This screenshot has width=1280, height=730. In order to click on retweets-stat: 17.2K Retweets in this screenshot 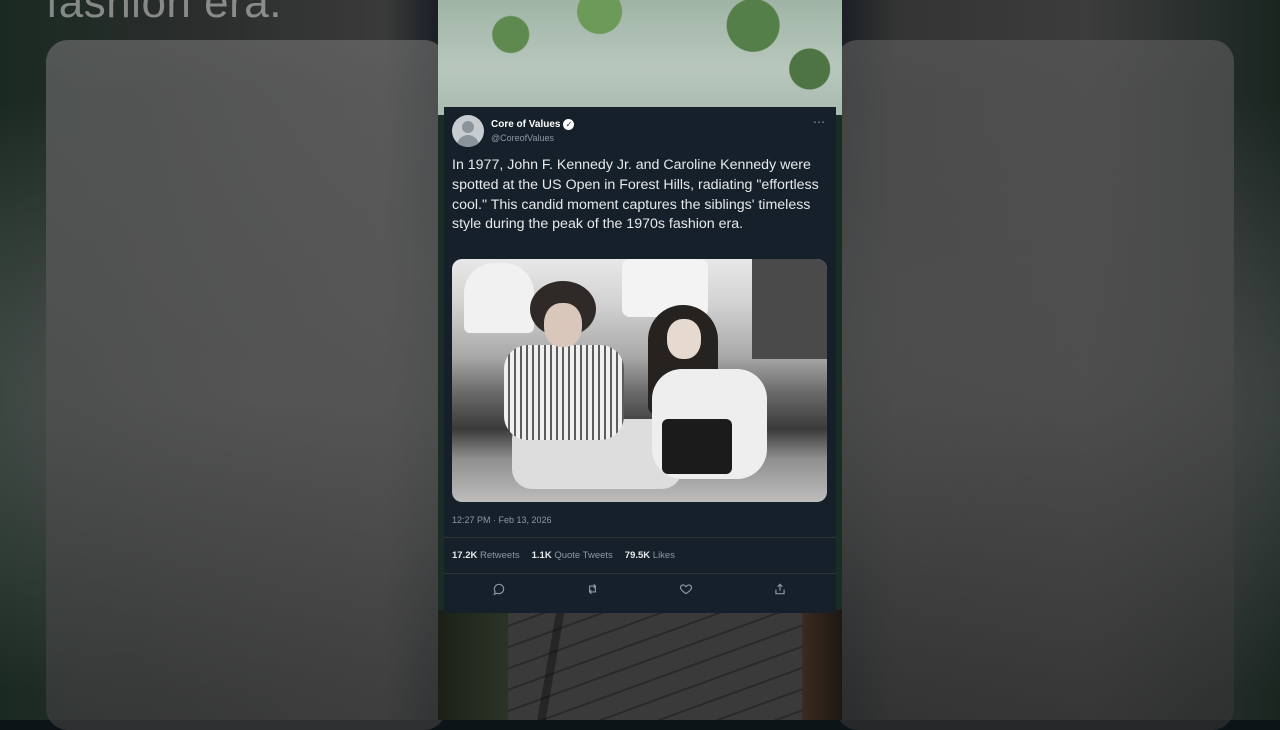, I will do `click(486, 555)`.